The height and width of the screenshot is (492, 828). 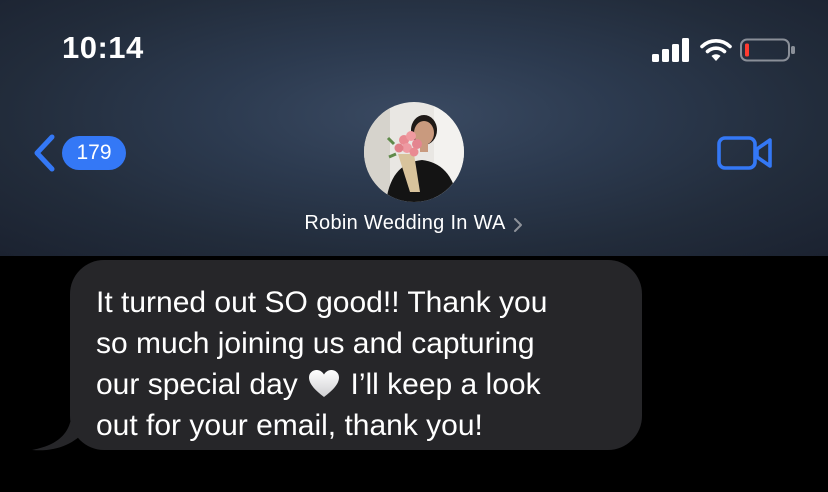 What do you see at coordinates (103, 47) in the screenshot?
I see `status-time: 10:14` at bounding box center [103, 47].